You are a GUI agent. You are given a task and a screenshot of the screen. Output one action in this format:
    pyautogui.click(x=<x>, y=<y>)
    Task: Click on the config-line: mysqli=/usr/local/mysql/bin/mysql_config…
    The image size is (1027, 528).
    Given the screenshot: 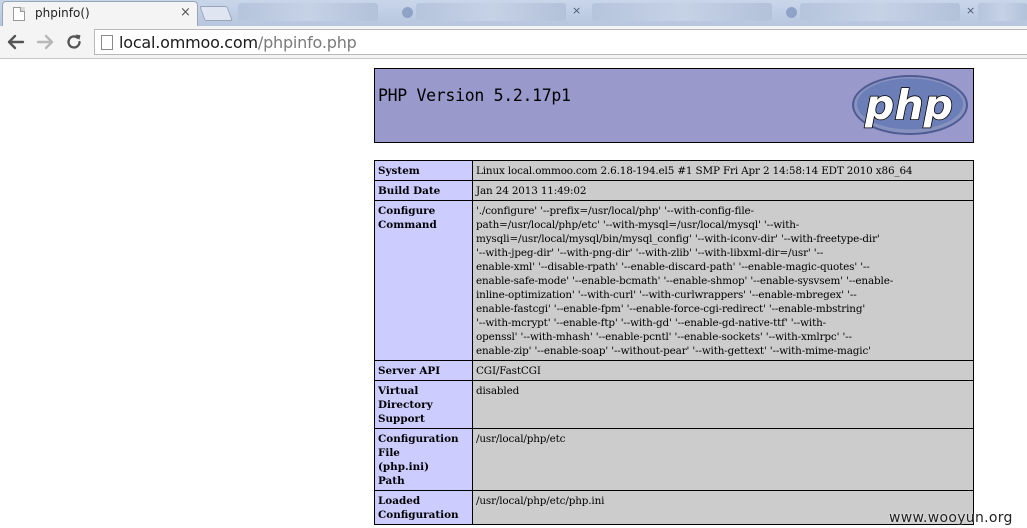 What is the action you would take?
    pyautogui.click(x=678, y=239)
    